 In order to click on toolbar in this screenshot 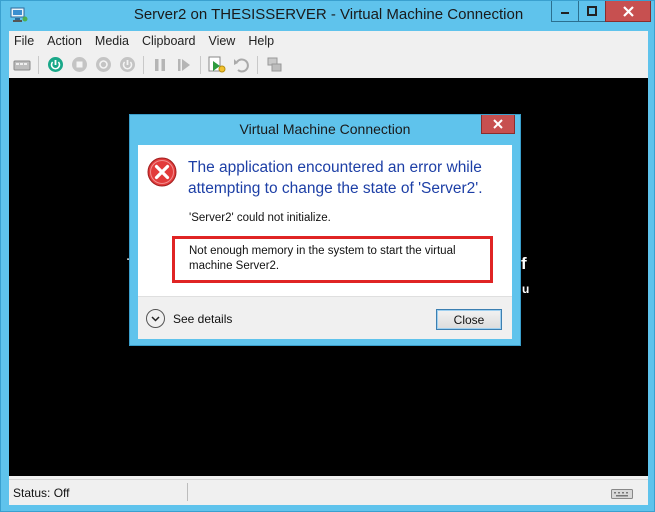, I will do `click(328, 64)`.